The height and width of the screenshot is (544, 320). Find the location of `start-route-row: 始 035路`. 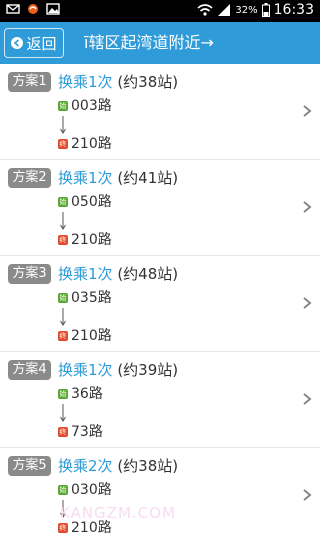

start-route-row: 始 035路 is located at coordinates (85, 298).